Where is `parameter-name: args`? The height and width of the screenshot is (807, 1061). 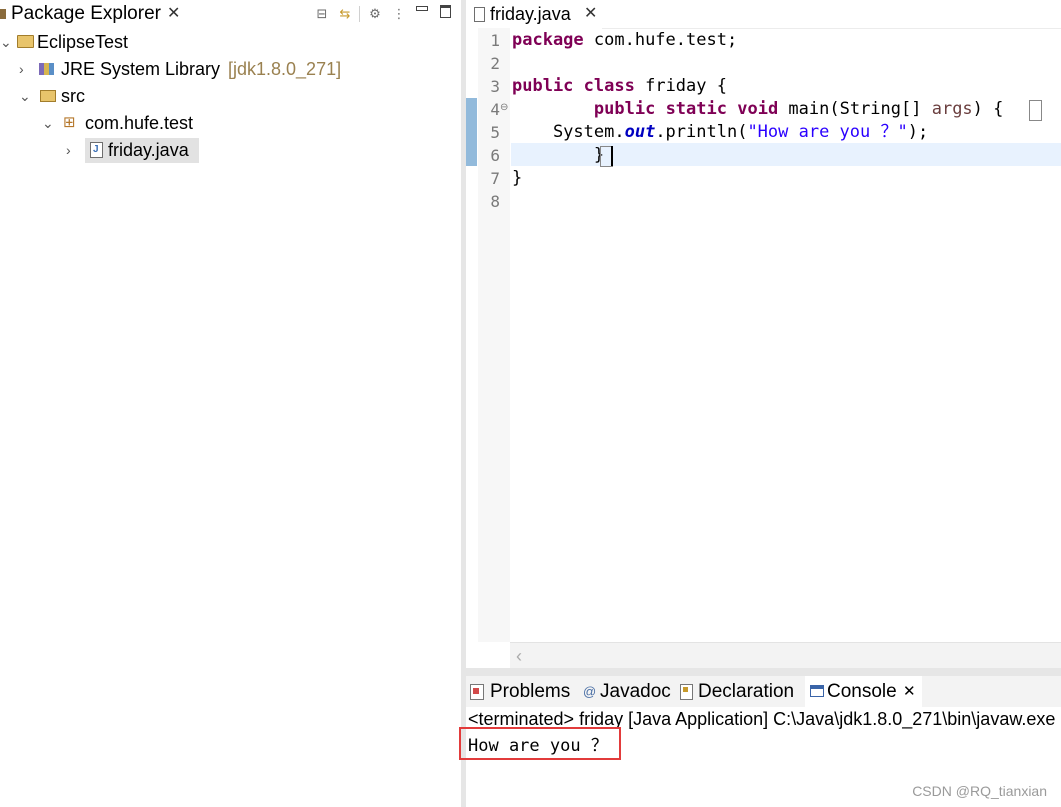 parameter-name: args is located at coordinates (952, 109).